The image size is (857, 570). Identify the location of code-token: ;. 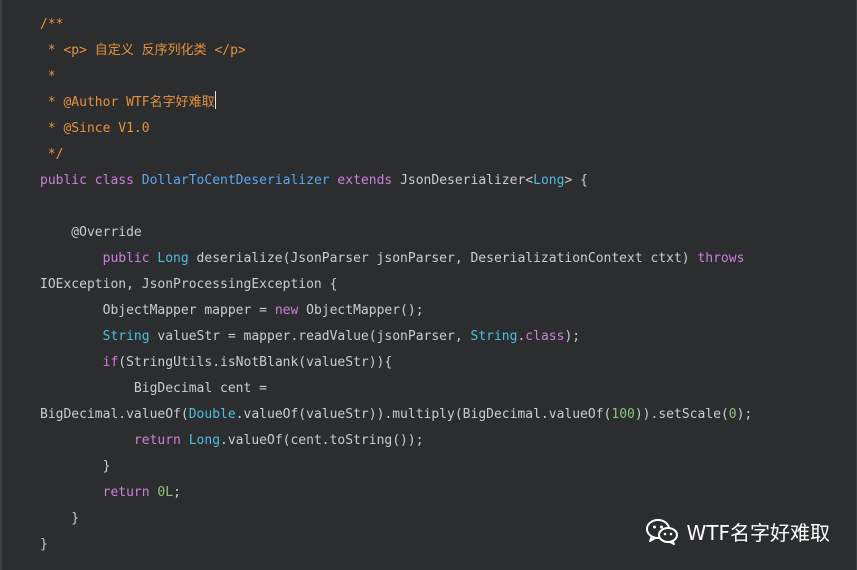
(177, 492).